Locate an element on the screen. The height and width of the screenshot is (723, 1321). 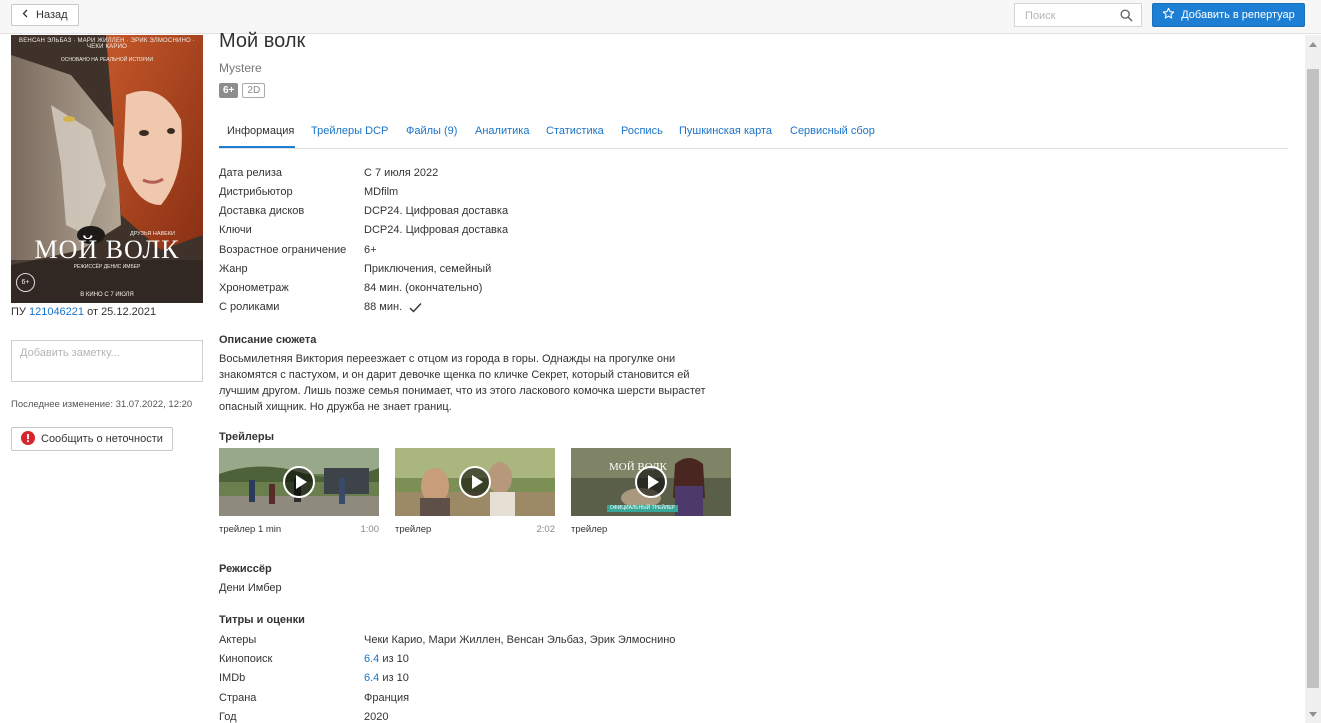
format-badge: 2D is located at coordinates (254, 90).